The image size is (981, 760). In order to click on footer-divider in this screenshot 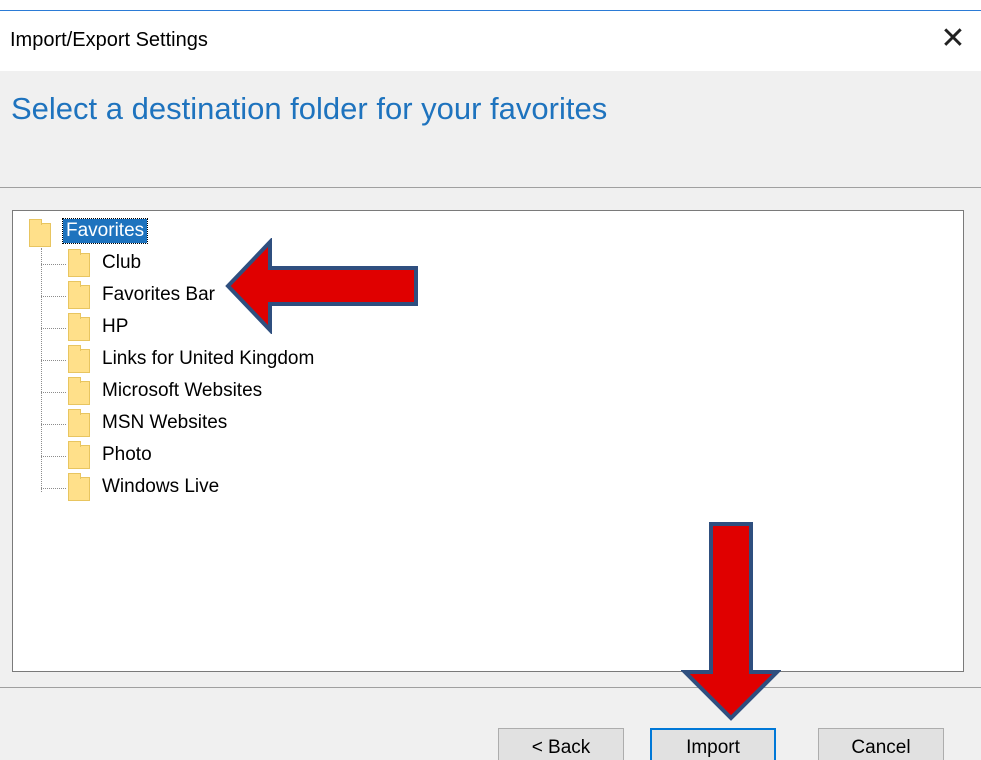, I will do `click(490, 687)`.